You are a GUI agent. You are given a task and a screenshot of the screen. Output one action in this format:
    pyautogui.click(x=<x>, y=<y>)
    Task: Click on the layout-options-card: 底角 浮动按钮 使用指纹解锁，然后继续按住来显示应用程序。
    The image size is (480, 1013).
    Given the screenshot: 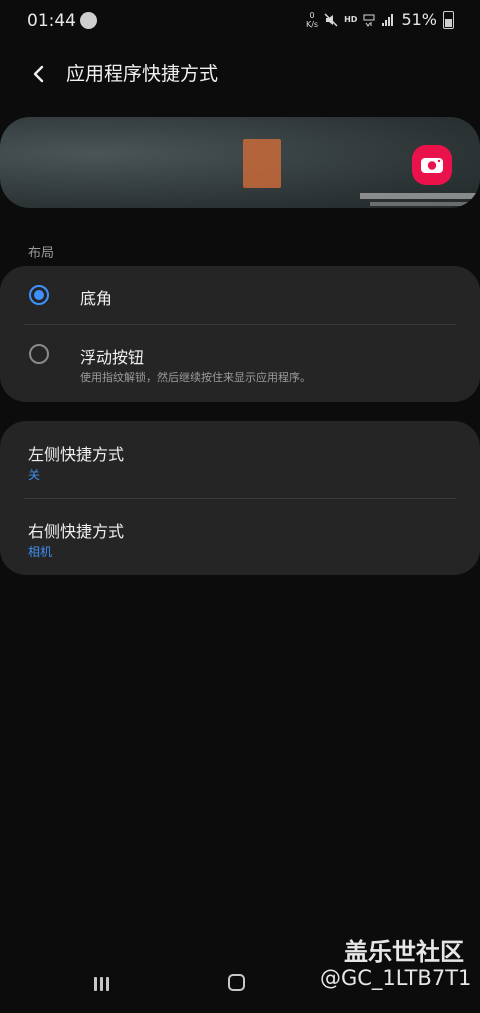 What is the action you would take?
    pyautogui.click(x=240, y=334)
    